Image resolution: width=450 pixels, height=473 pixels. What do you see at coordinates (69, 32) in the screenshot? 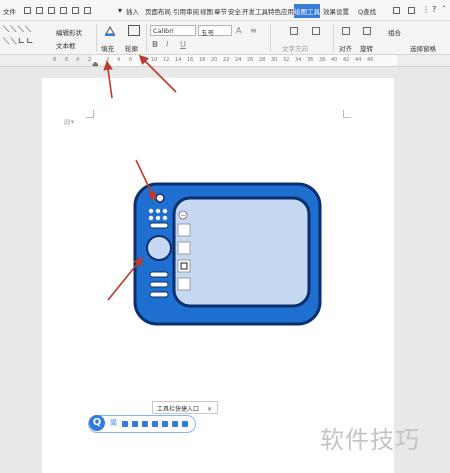
I see `edit-shape-button: 编辑形状` at bounding box center [69, 32].